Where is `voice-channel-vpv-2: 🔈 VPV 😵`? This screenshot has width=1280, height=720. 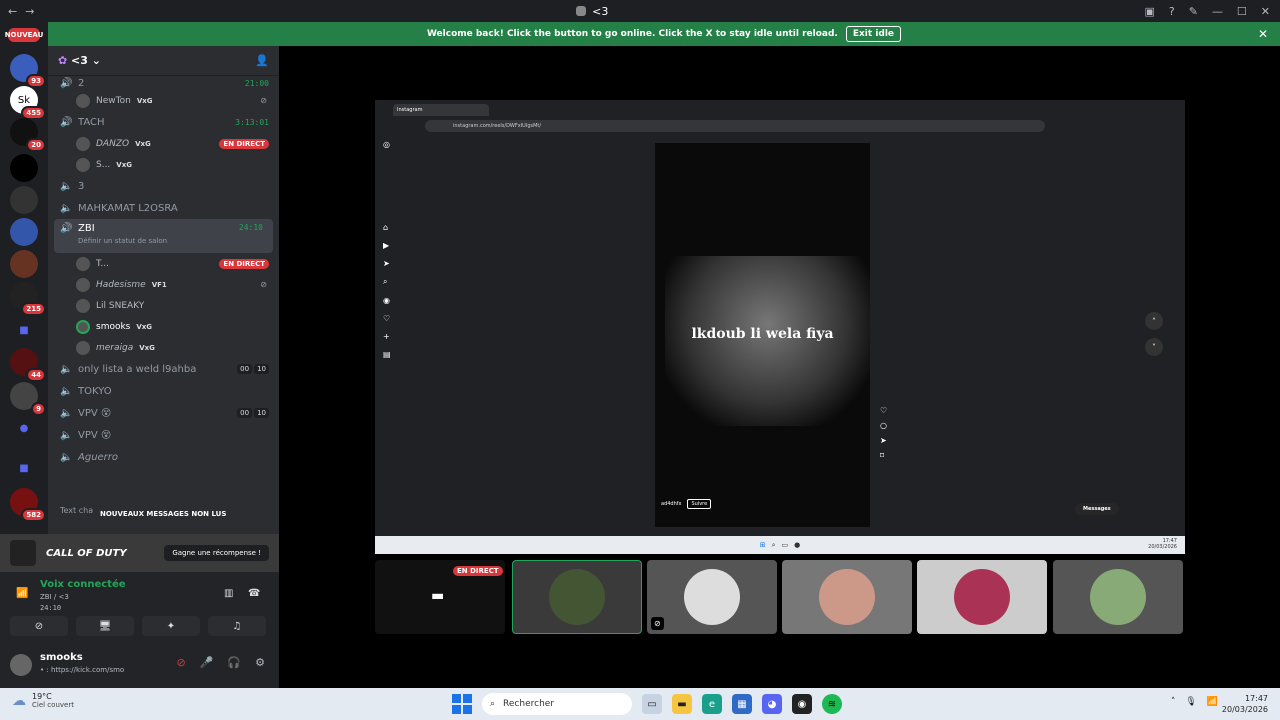
voice-channel-vpv-2: 🔈 VPV 😵 is located at coordinates (163, 435).